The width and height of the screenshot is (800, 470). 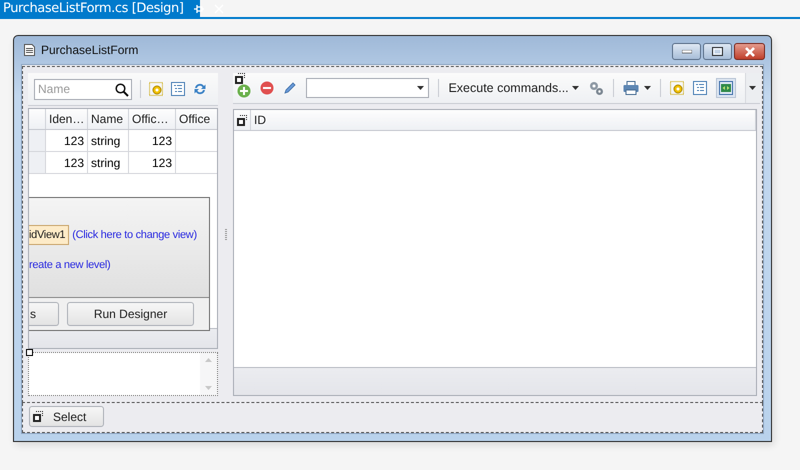 What do you see at coordinates (29, 50) in the screenshot?
I see `form-icon` at bounding box center [29, 50].